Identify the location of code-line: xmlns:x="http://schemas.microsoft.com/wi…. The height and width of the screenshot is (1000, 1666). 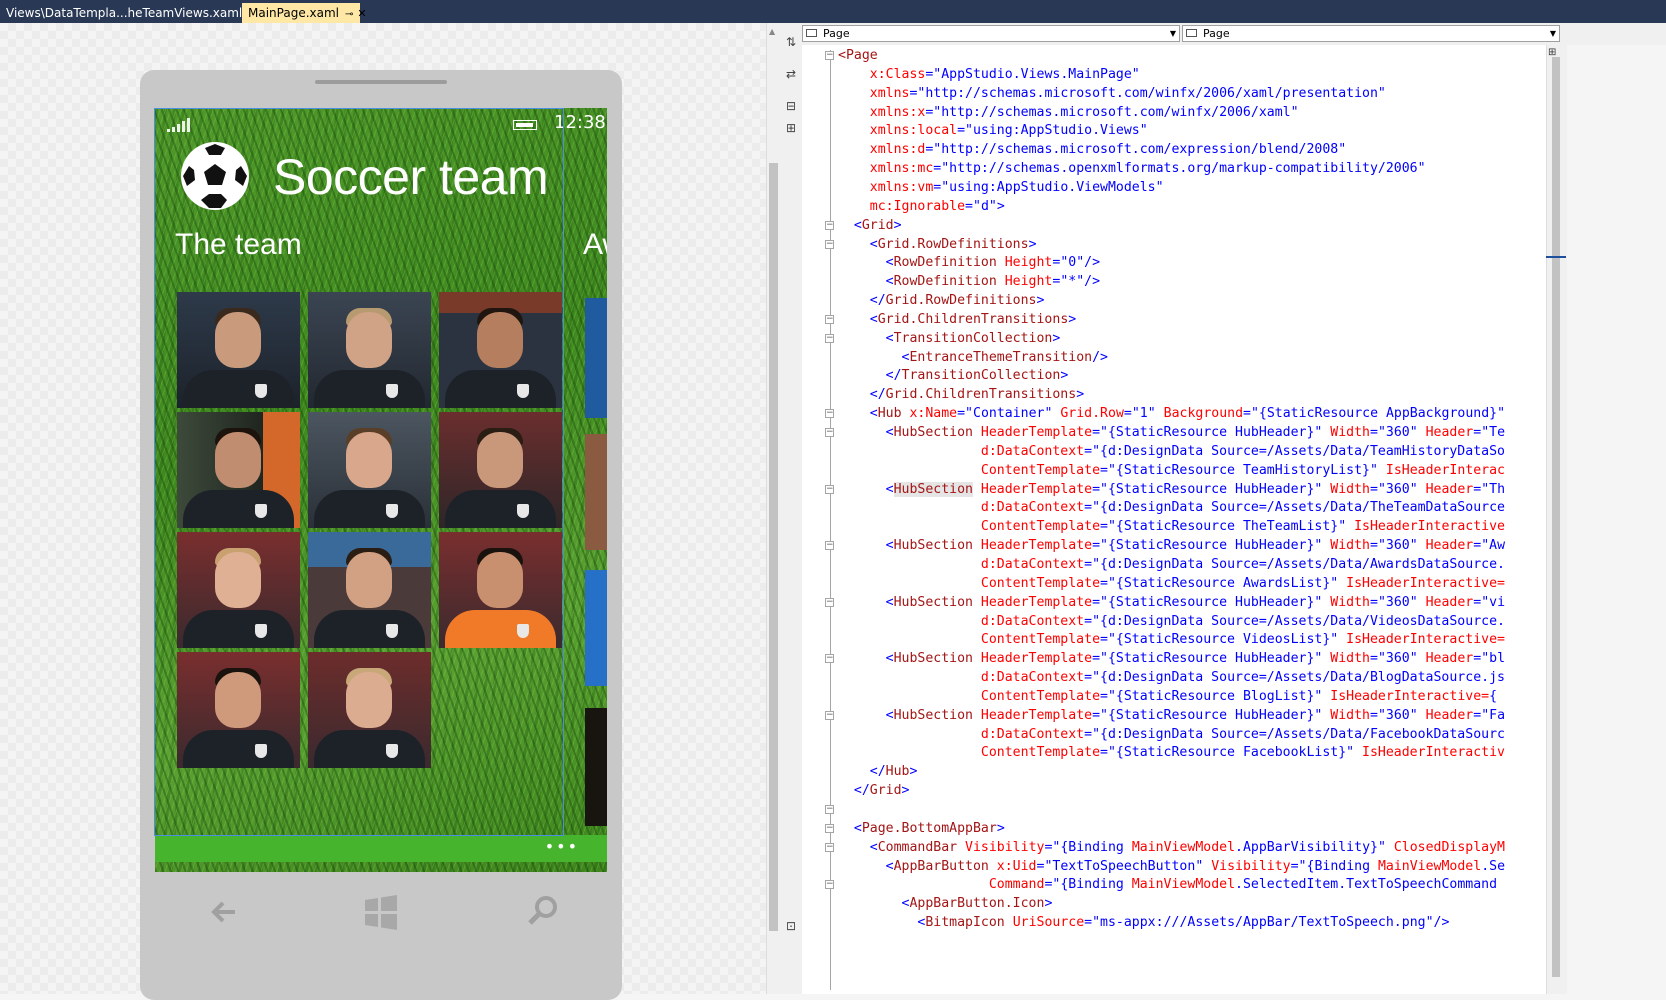
(1068, 112).